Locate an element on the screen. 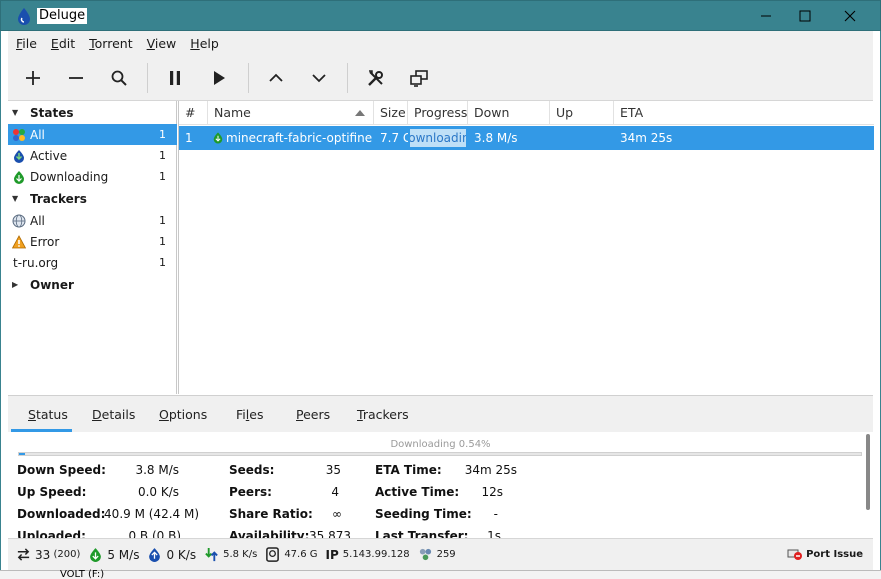 The image size is (881, 579). column-header-down-speed: Down Speed is located at coordinates (509, 122).